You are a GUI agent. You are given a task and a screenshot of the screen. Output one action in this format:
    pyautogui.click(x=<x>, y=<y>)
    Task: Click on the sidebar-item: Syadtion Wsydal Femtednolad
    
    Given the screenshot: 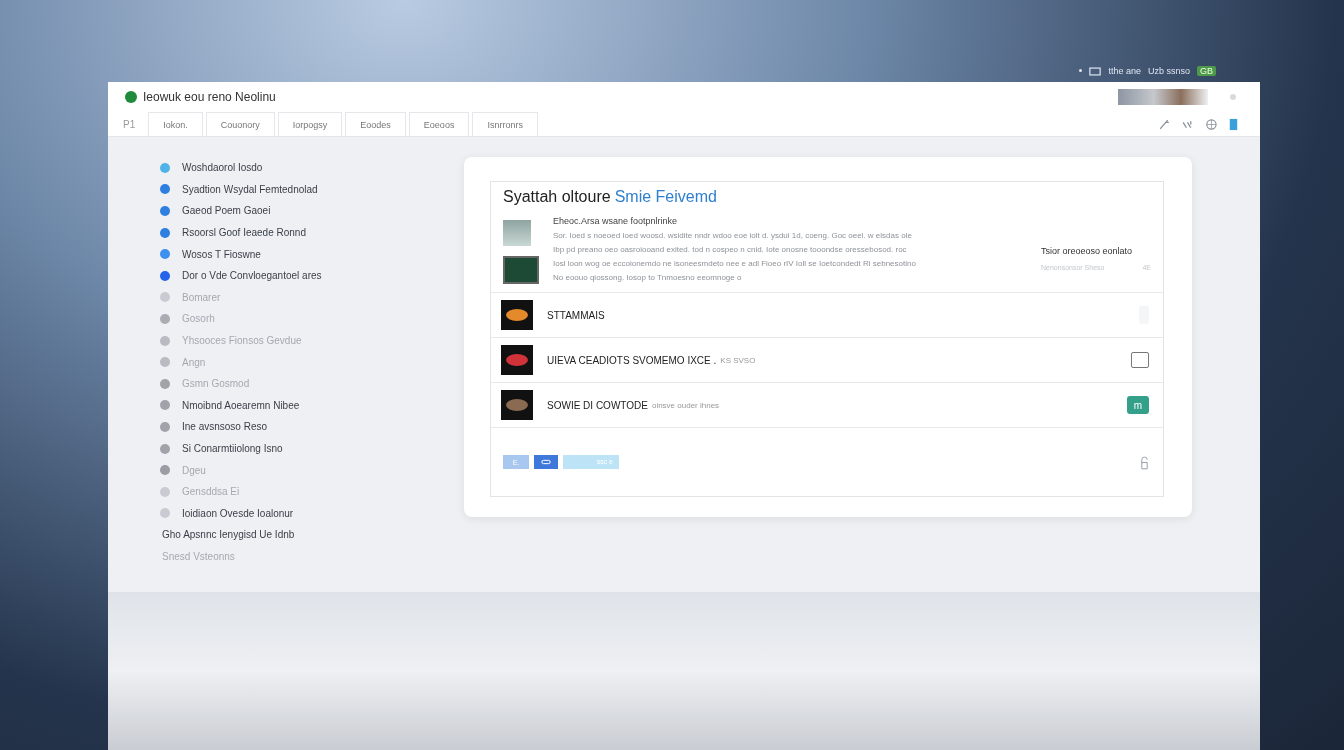 What is the action you would take?
    pyautogui.click(x=250, y=189)
    